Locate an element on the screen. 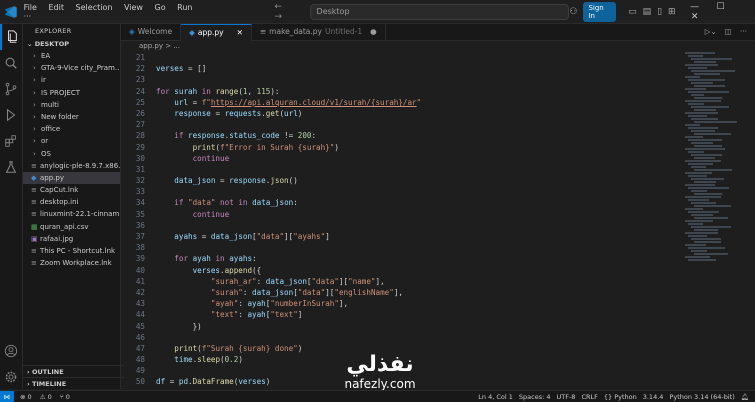  code-line: 29 print(f"Error in Surah {surah}") is located at coordinates (401, 147).